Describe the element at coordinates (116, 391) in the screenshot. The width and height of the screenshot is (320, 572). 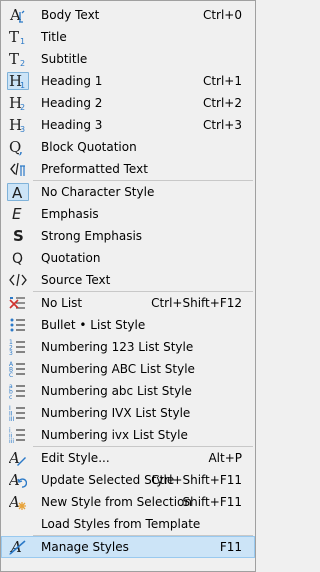
I see `menu-item-label: Numbering abc List Style` at that location.